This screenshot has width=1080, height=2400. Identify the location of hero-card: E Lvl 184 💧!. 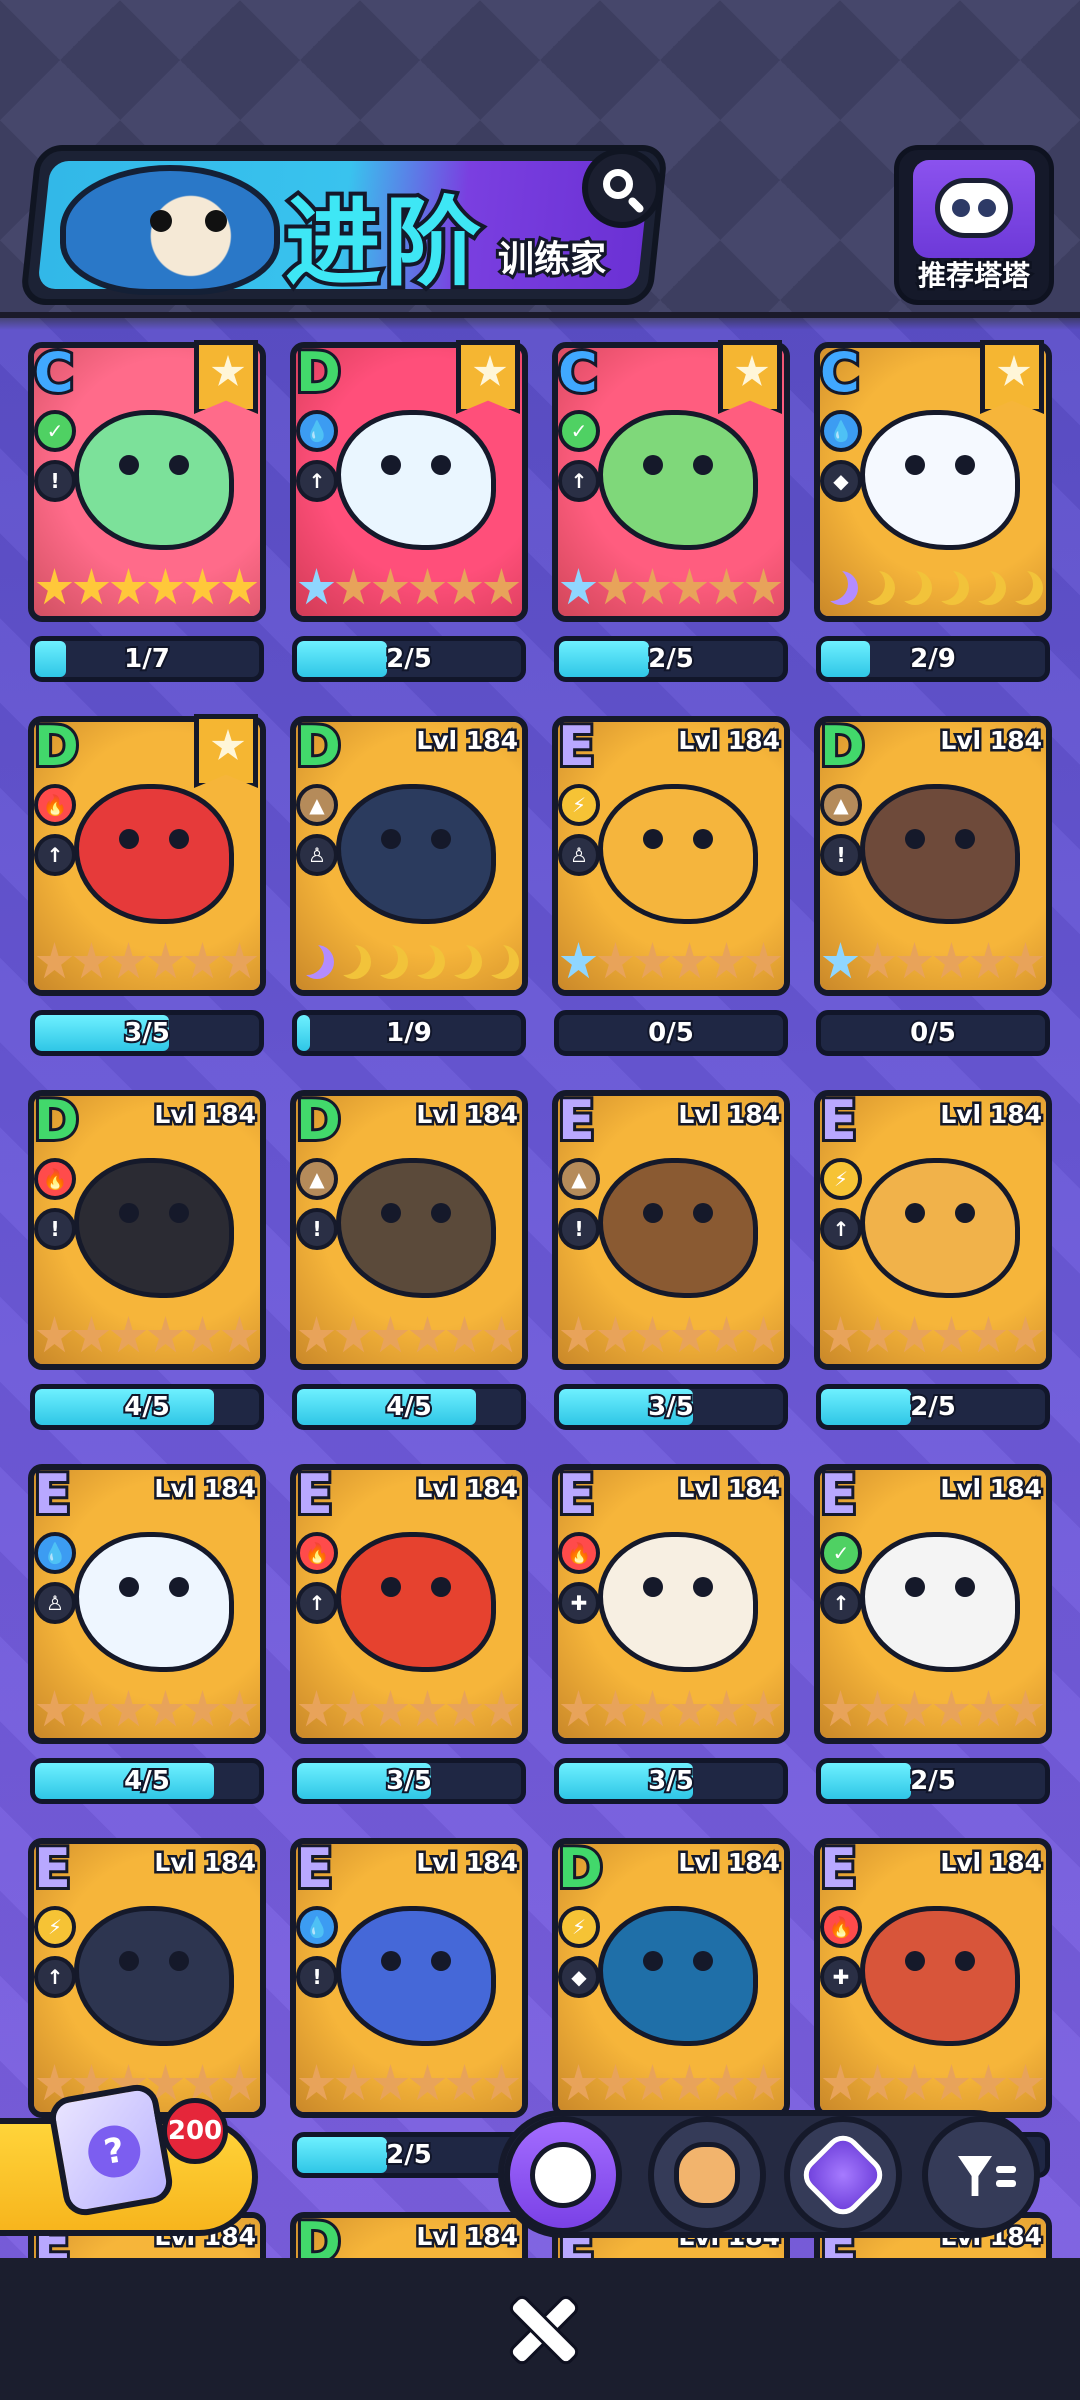
(409, 1978).